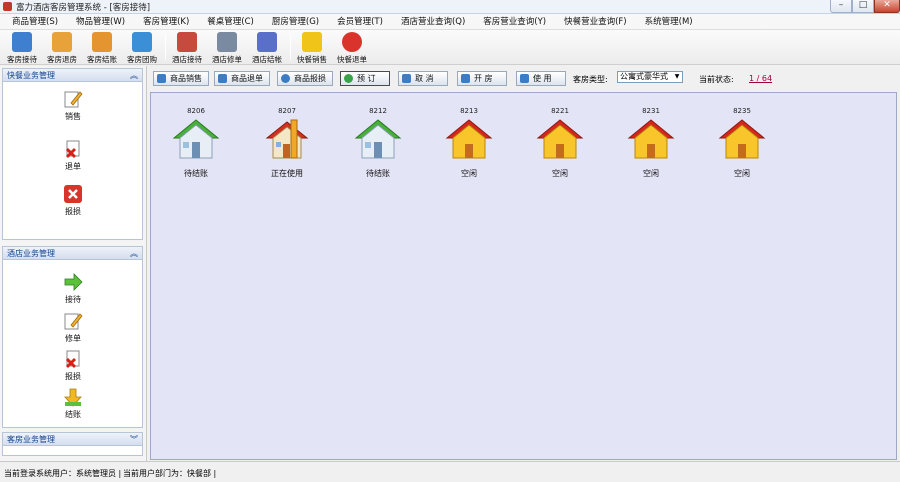 The height and width of the screenshot is (482, 900). I want to click on tools-icon, so click(227, 42).